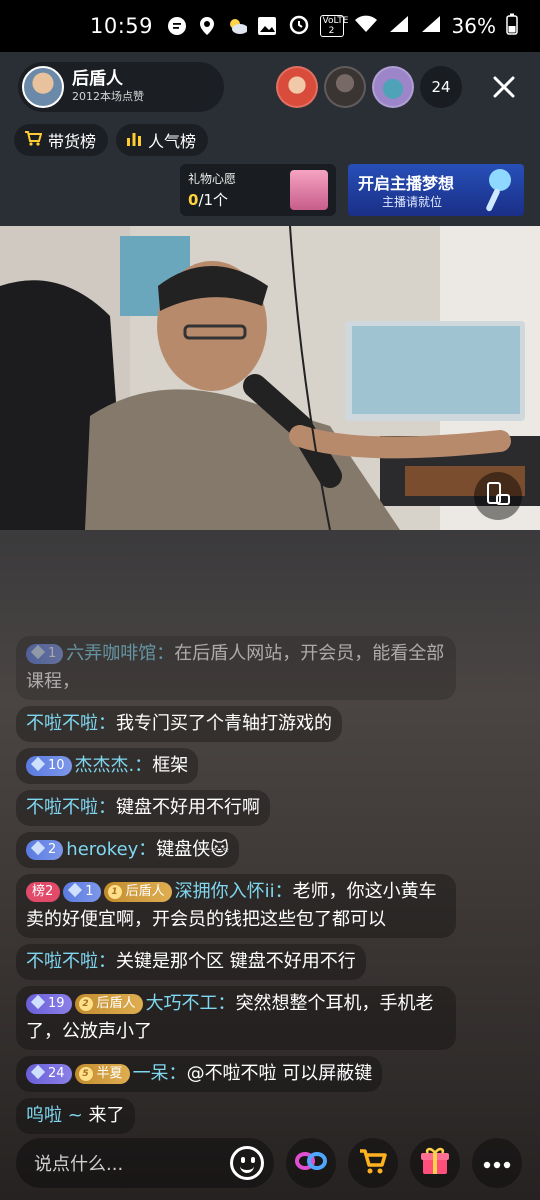  I want to click on link-icon, so click(311, 1163).